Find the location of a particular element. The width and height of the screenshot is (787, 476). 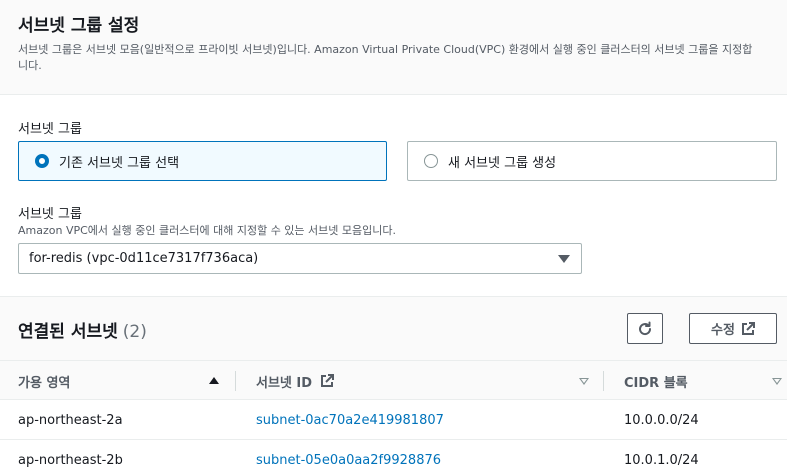

column-header-subnet-id-label: 서브넷 ID is located at coordinates (284, 383).